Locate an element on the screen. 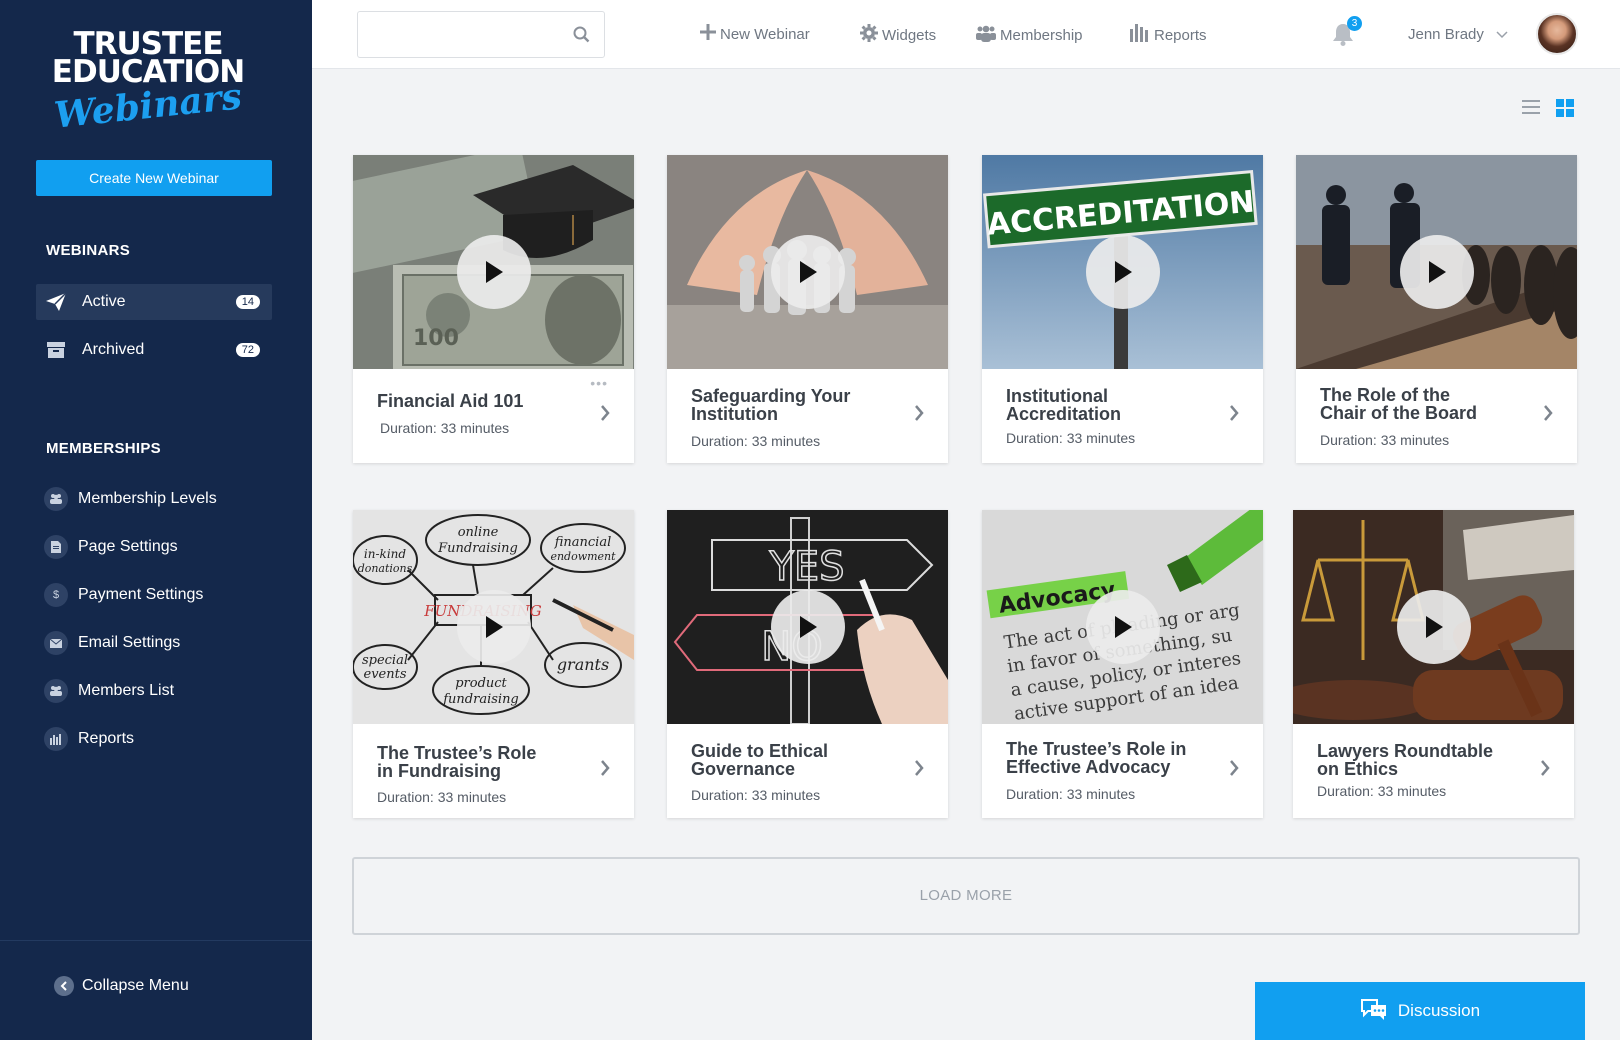 The width and height of the screenshot is (1620, 1040). brand-logo: TRUSTEE EDUCATION Webinars is located at coordinates (148, 83).